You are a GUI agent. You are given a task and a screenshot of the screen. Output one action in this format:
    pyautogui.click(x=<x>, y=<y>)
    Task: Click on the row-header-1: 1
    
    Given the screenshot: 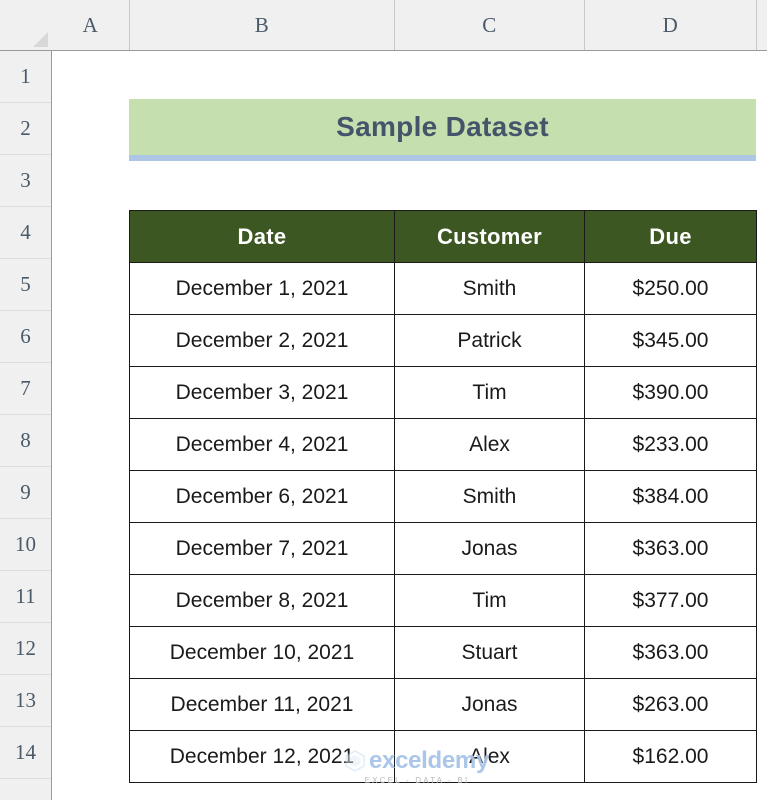 What is the action you would take?
    pyautogui.click(x=25, y=77)
    